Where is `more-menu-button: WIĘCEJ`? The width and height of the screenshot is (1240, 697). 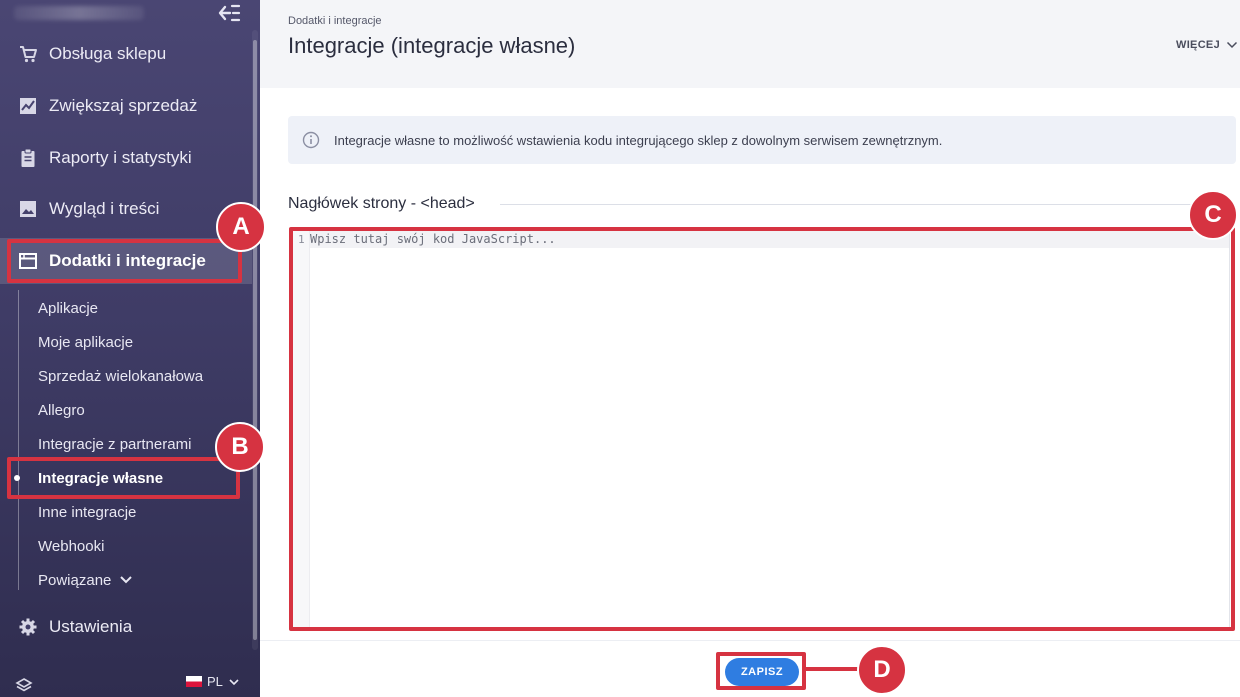
more-menu-button: WIĘCEJ is located at coordinates (1207, 45).